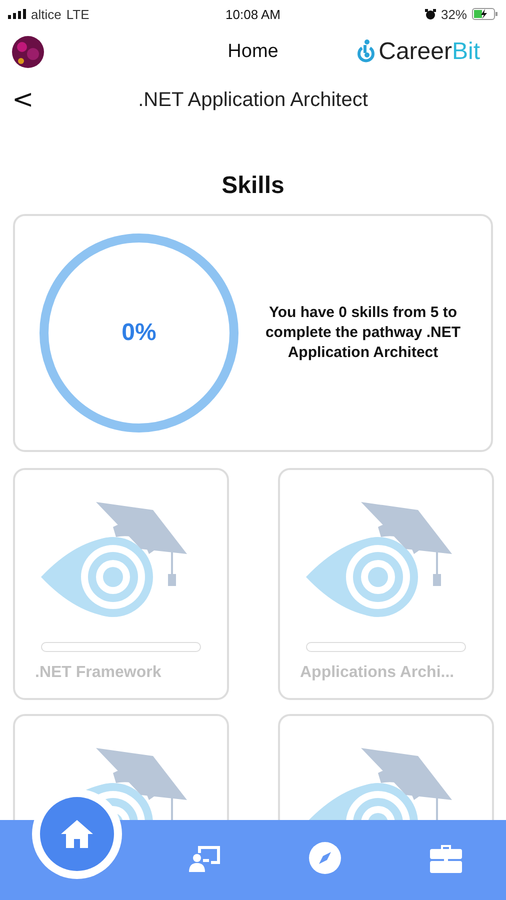  Describe the element at coordinates (17, 100) in the screenshot. I see `back-button: <` at that location.